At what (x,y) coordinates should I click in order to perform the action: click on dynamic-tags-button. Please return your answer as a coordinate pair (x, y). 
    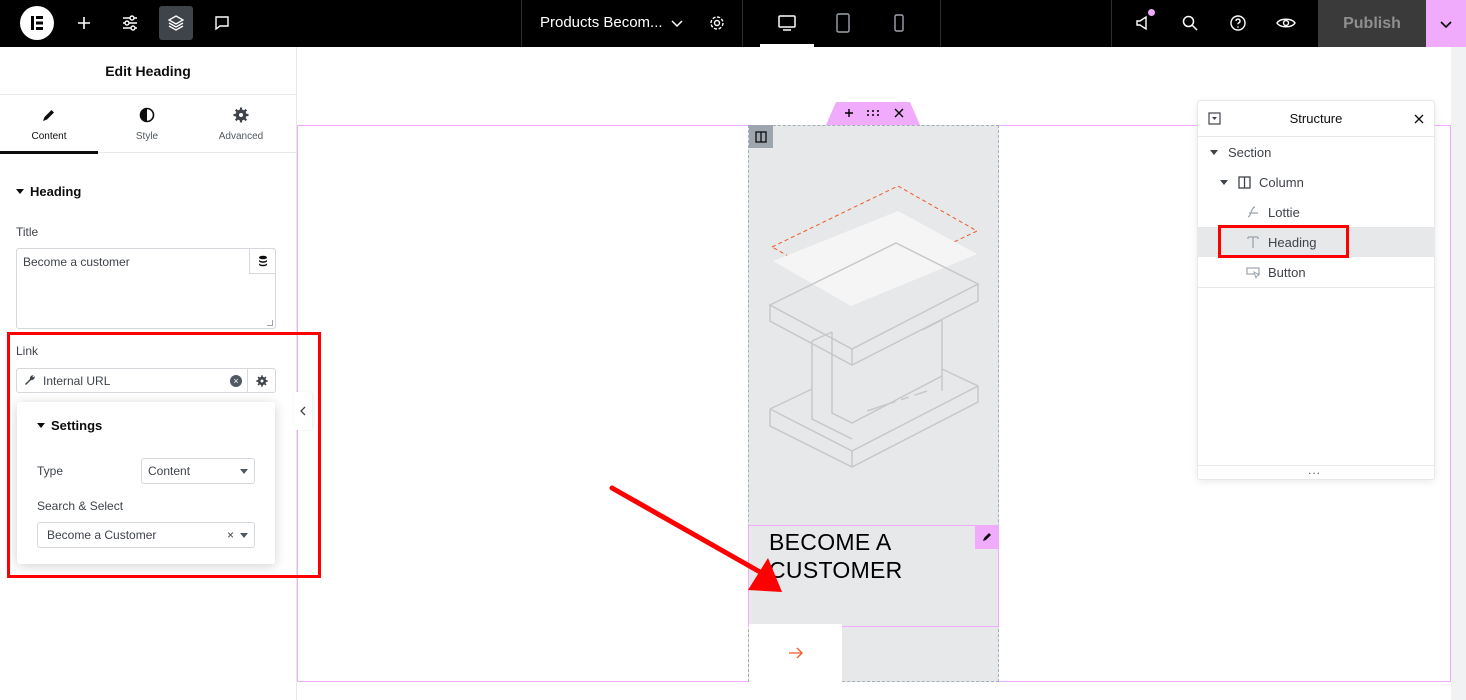
    Looking at the image, I should click on (262, 261).